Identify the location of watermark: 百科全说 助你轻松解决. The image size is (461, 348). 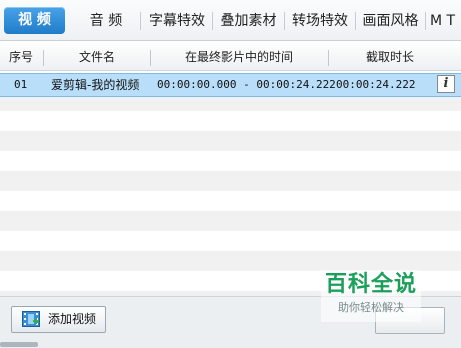
(371, 296).